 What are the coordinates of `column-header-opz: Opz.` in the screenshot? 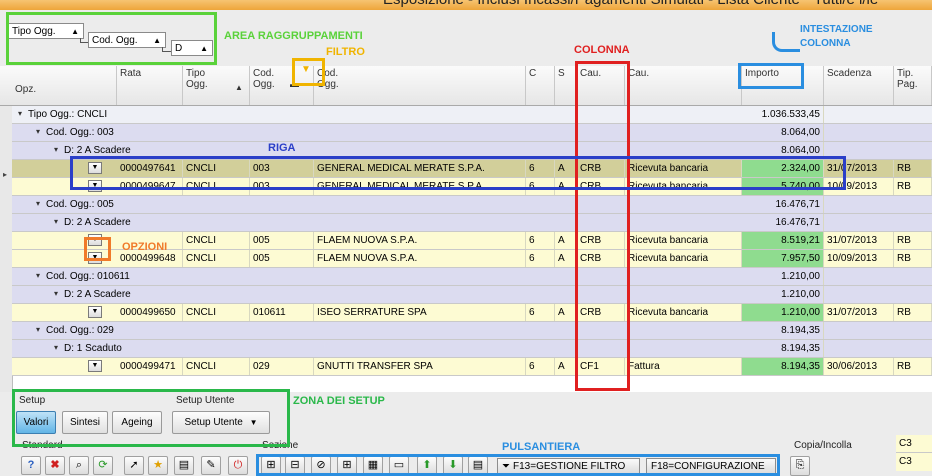 It's located at (64, 85).